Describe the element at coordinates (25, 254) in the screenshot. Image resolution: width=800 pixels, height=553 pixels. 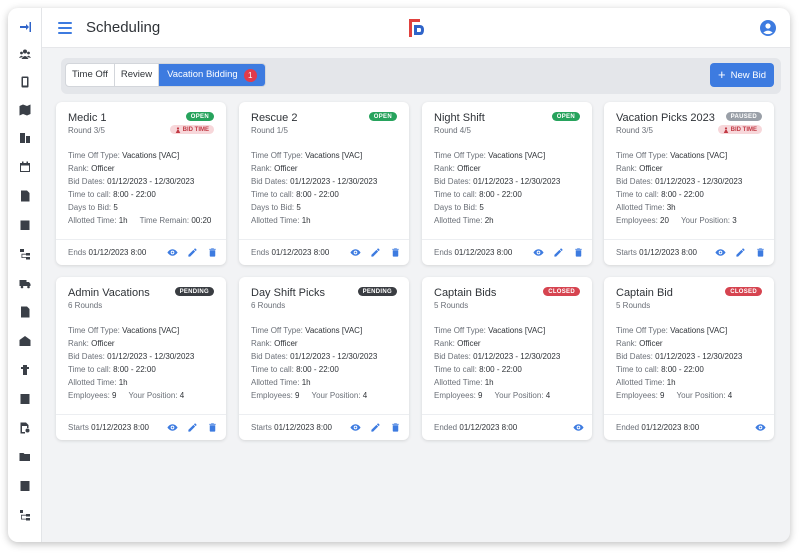
I see `org-chart-icon` at that location.